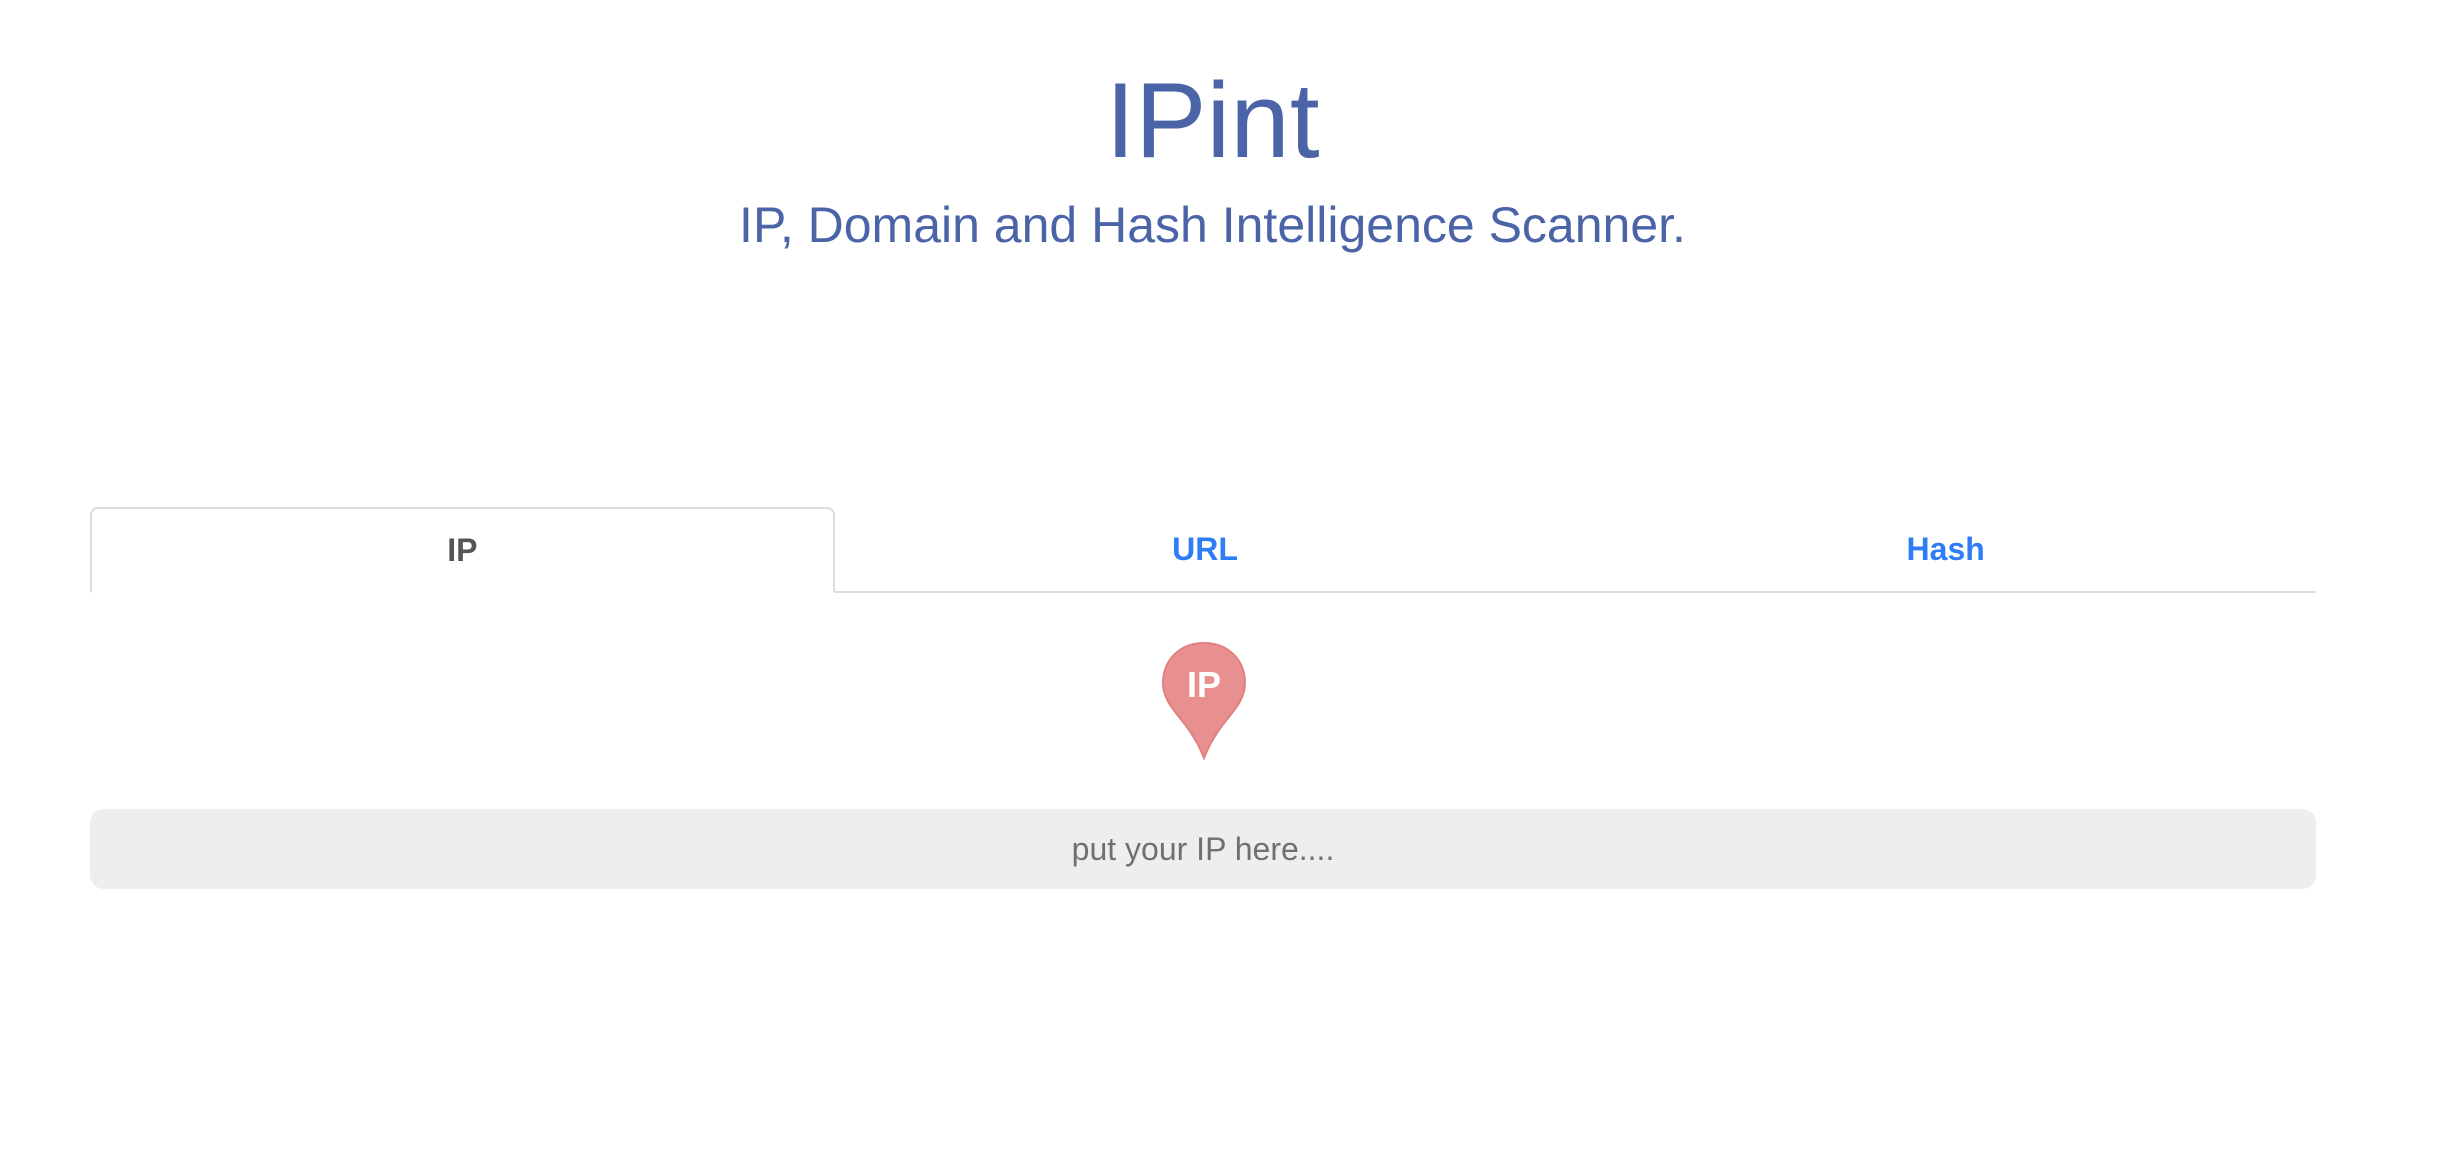 The width and height of the screenshot is (2458, 1154). Describe the element at coordinates (462, 550) in the screenshot. I see `tab-ip: IP` at that location.